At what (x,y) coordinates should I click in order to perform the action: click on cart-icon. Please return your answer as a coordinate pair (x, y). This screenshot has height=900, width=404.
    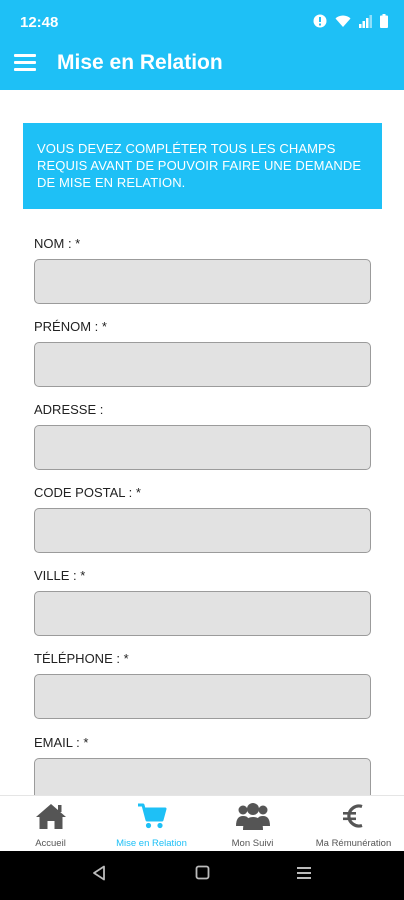
    Looking at the image, I should click on (151, 816).